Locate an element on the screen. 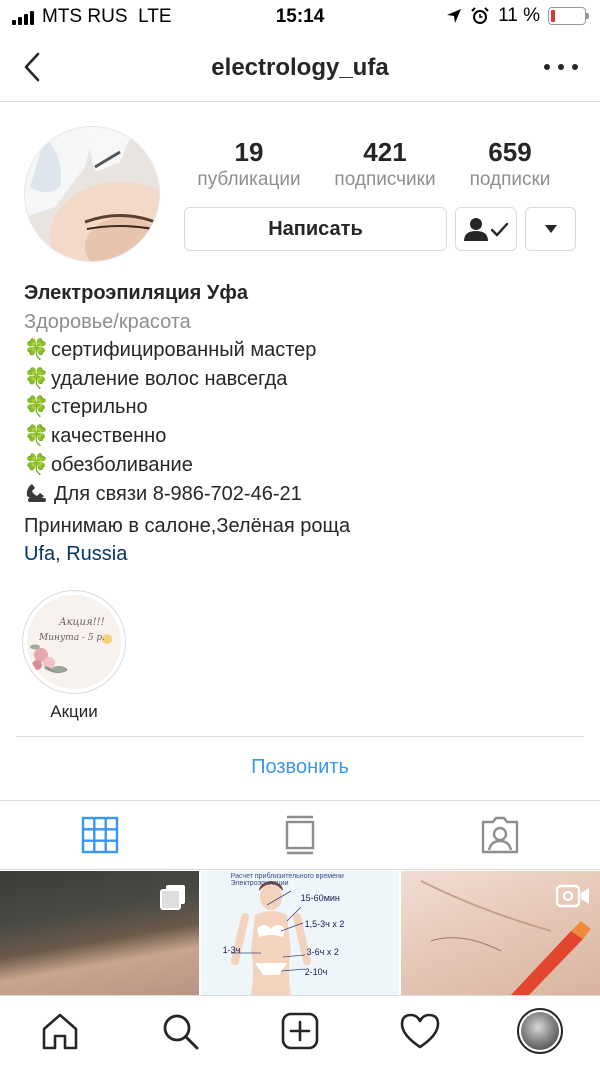  stat-followers-count: 421 is located at coordinates (385, 152).